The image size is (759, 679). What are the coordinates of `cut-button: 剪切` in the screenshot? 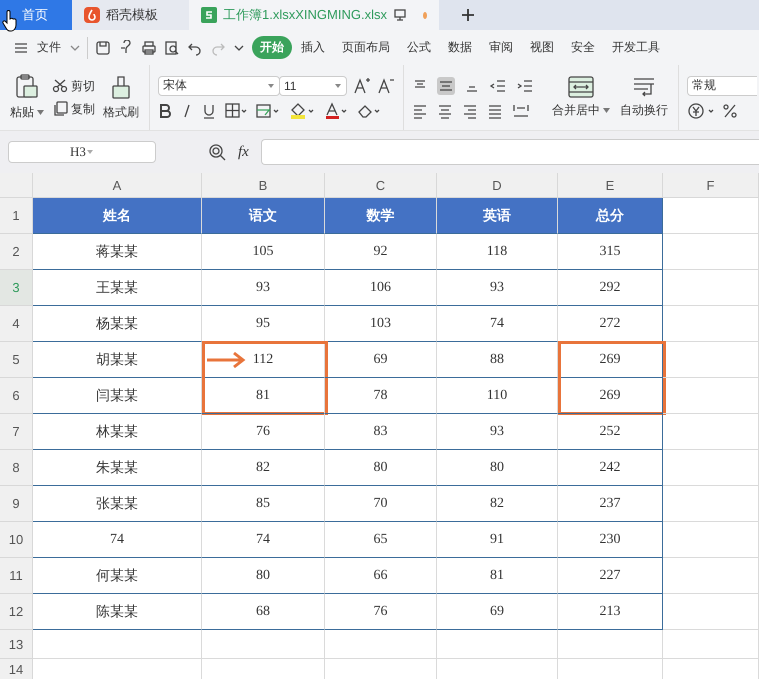 It's located at (73, 86).